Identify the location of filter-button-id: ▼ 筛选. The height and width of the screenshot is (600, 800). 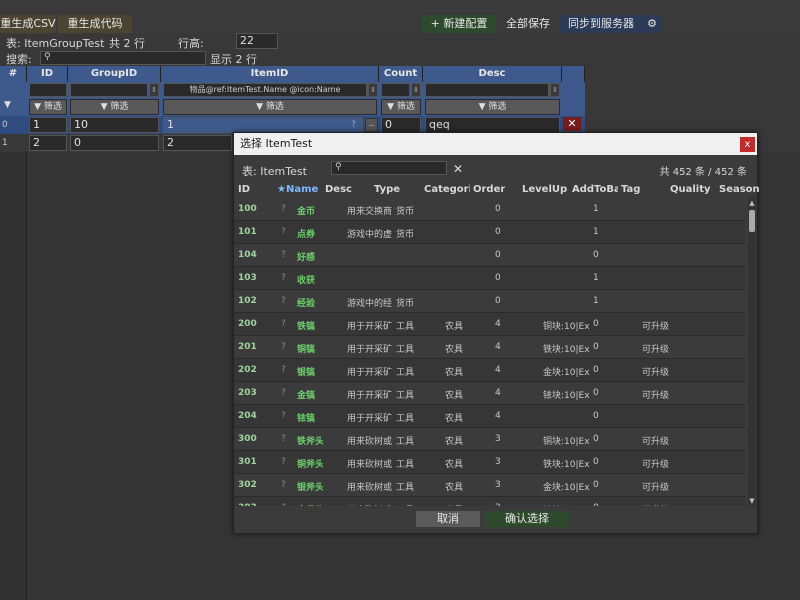
(48, 107).